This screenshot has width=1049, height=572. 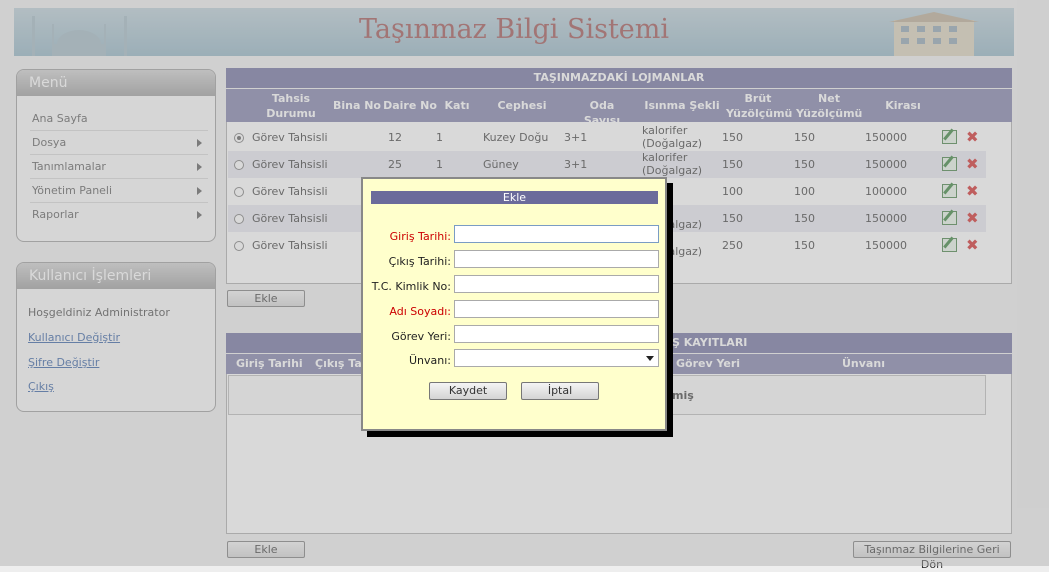 What do you see at coordinates (411, 286) in the screenshot?
I see `tc-kimlik-label: T.C. Kimlik No:` at bounding box center [411, 286].